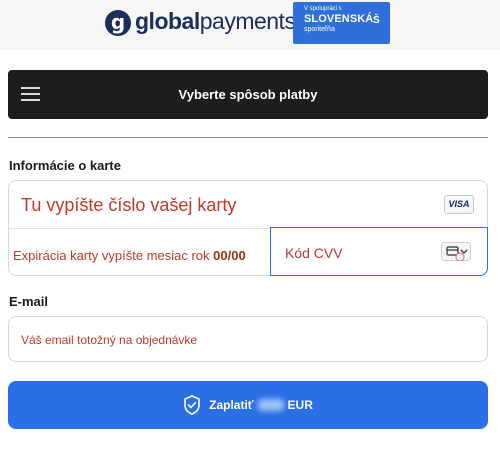 This screenshot has height=452, width=500. I want to click on globalpayments-logo: globalpayments, so click(215, 21).